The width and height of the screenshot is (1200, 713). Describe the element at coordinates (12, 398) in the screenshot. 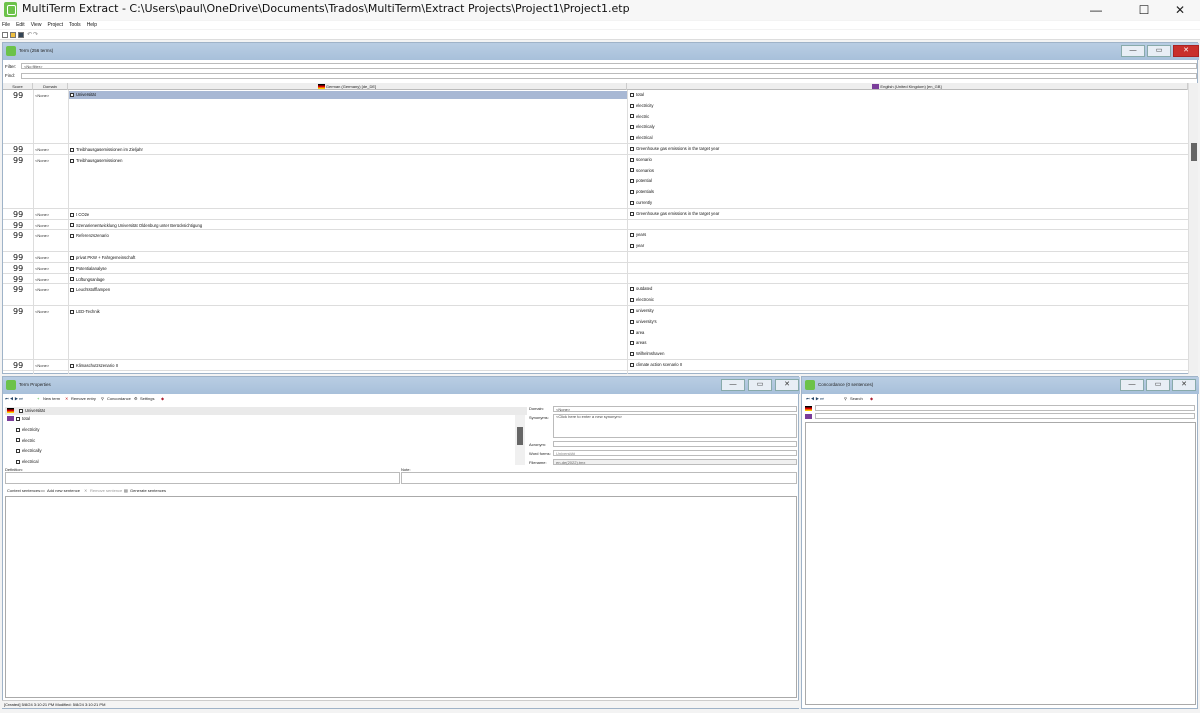

I see `prev-icon: ◀` at that location.